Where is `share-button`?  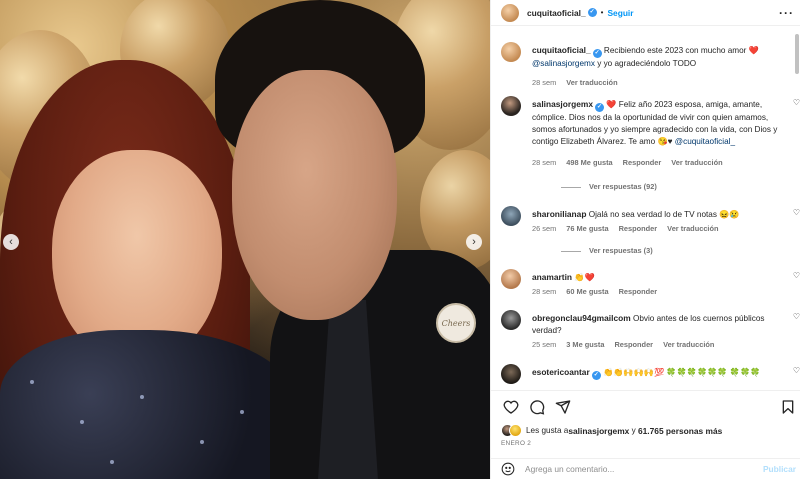
share-button is located at coordinates (563, 407).